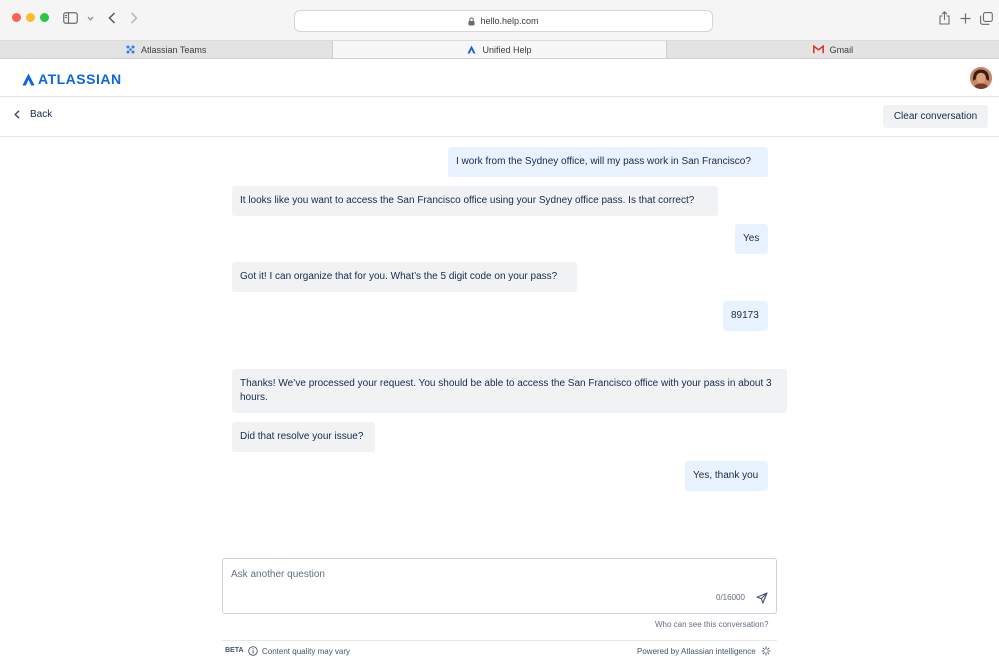  What do you see at coordinates (509, 21) in the screenshot?
I see `url-text: hello.help.com` at bounding box center [509, 21].